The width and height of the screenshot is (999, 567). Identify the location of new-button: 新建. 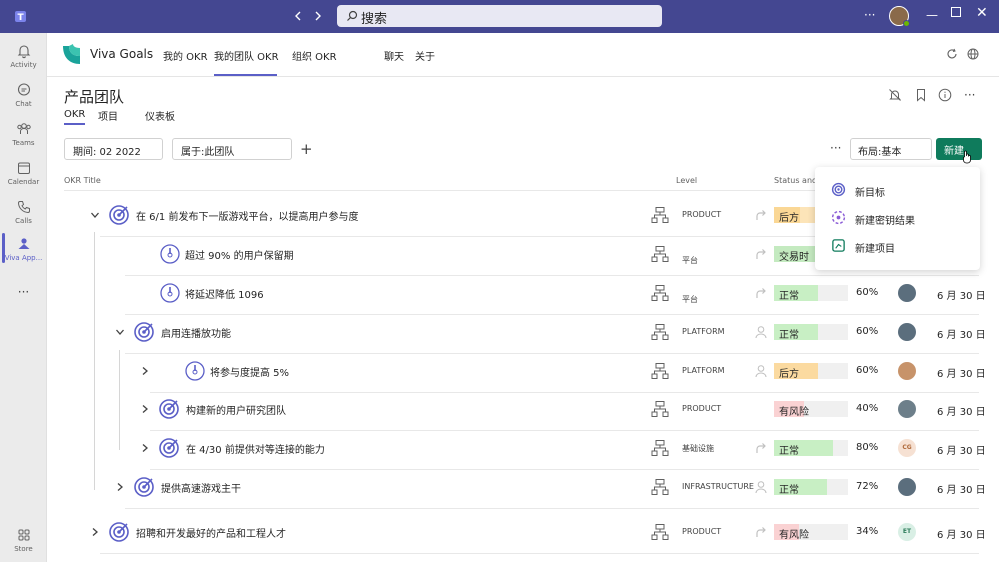
(959, 149).